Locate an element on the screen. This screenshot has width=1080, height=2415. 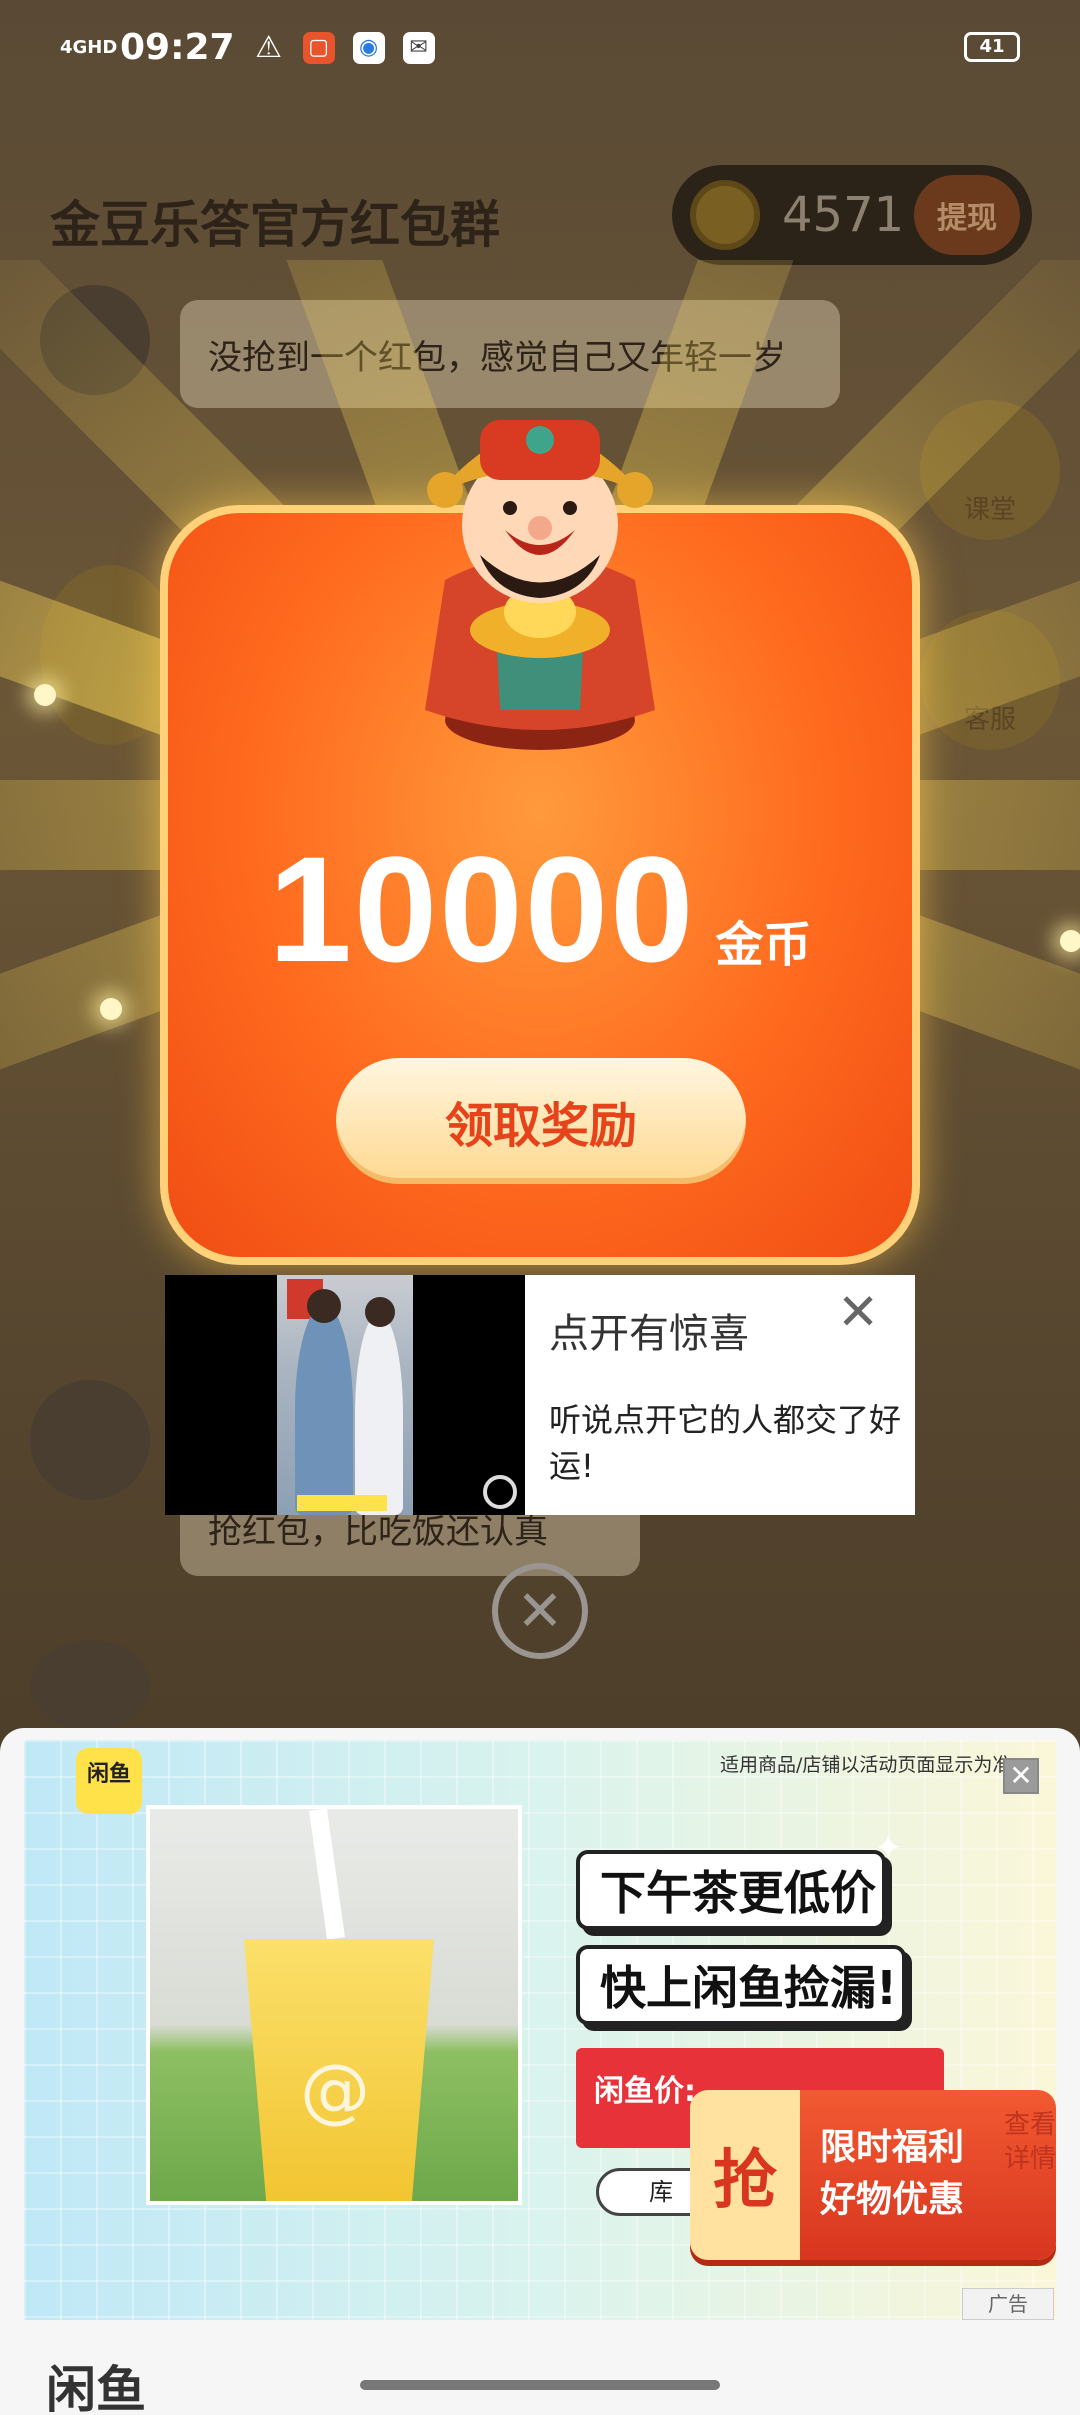
slogan-tag: 快上闲鱼捡漏! is located at coordinates (741, 1985).